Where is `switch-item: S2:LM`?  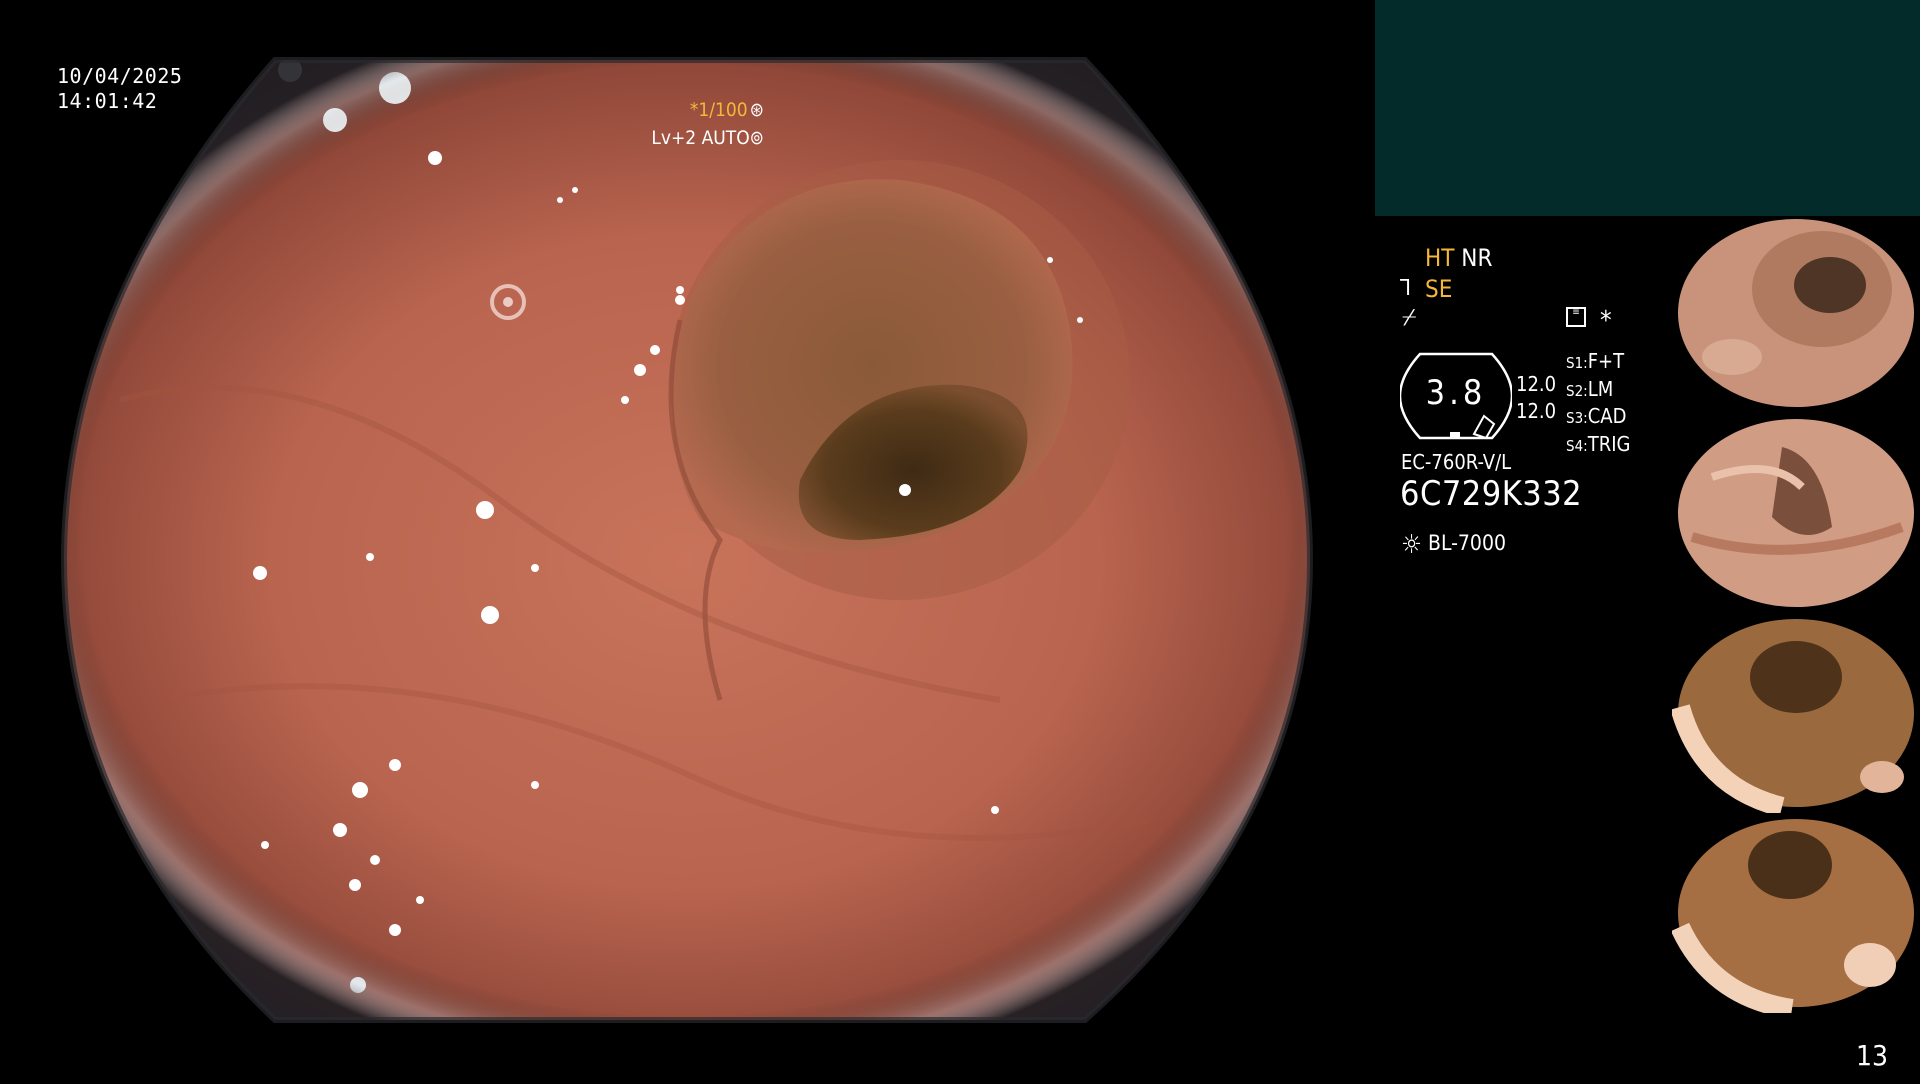
switch-item: S2:LM is located at coordinates (1590, 388).